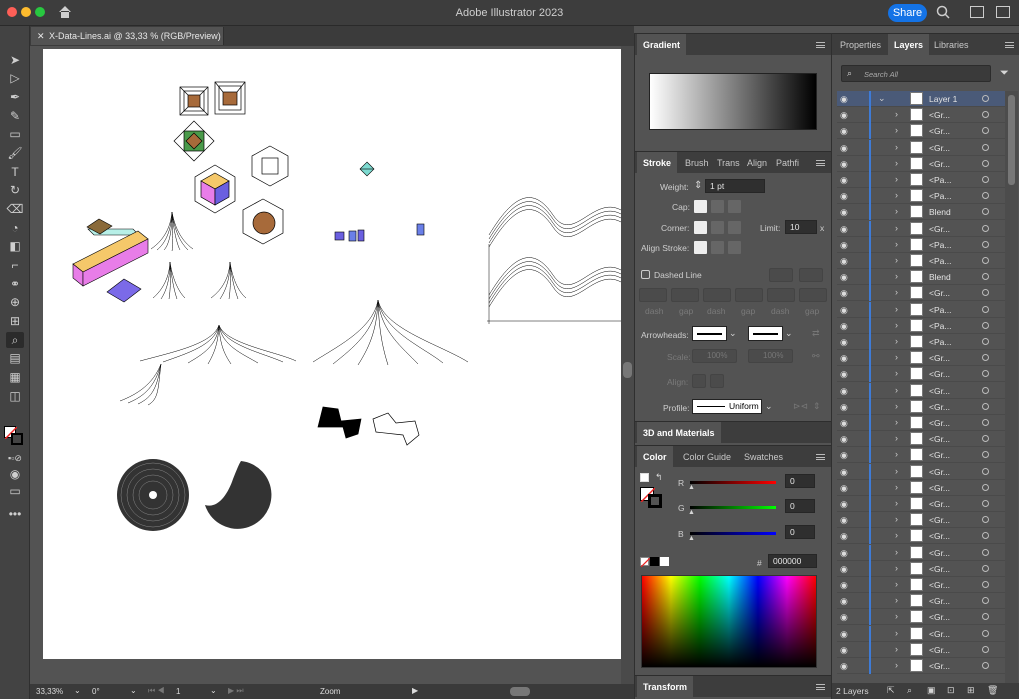 The width and height of the screenshot is (1019, 699). What do you see at coordinates (213, 690) in the screenshot?
I see `artboard-dropdown-icon: ⌄` at bounding box center [213, 690].